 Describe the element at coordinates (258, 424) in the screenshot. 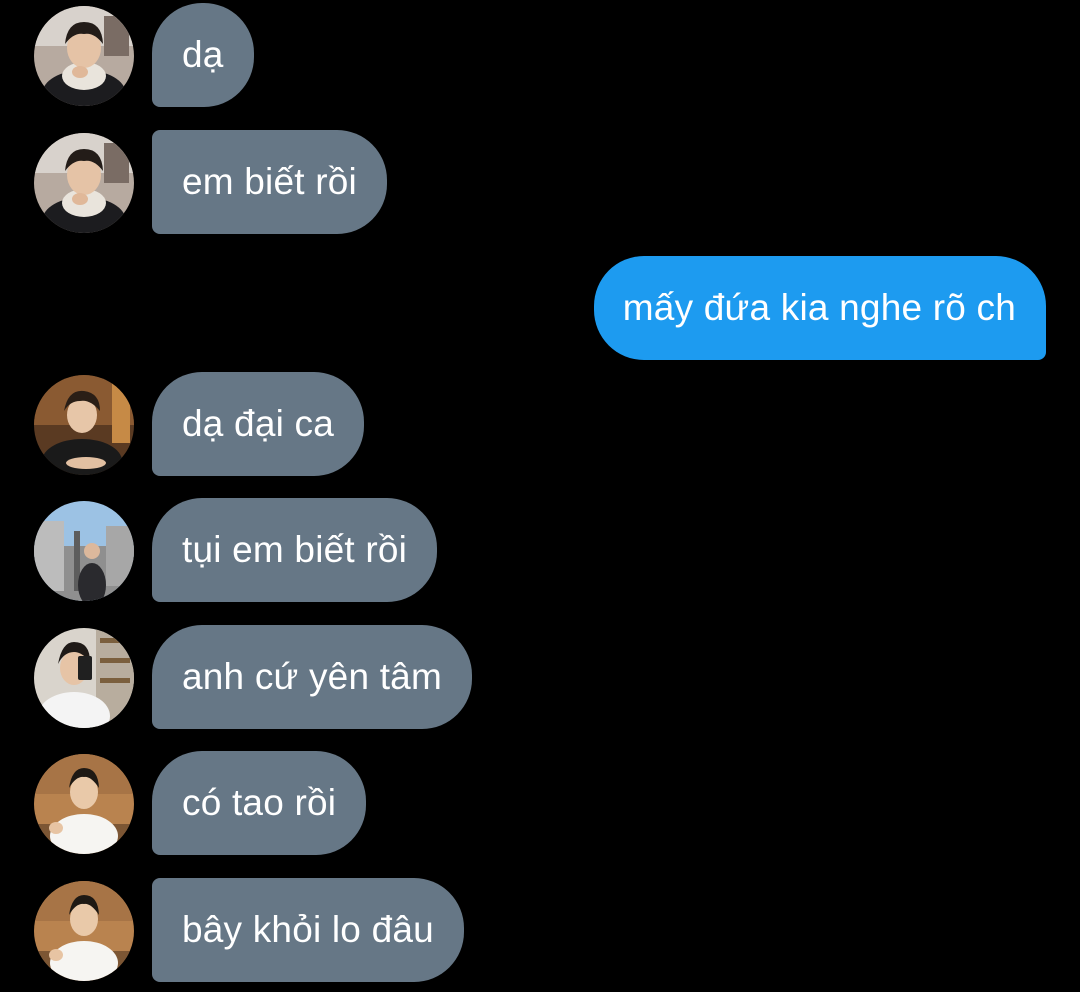

I see `incoming-message-bubble: dạ đại ca` at that location.